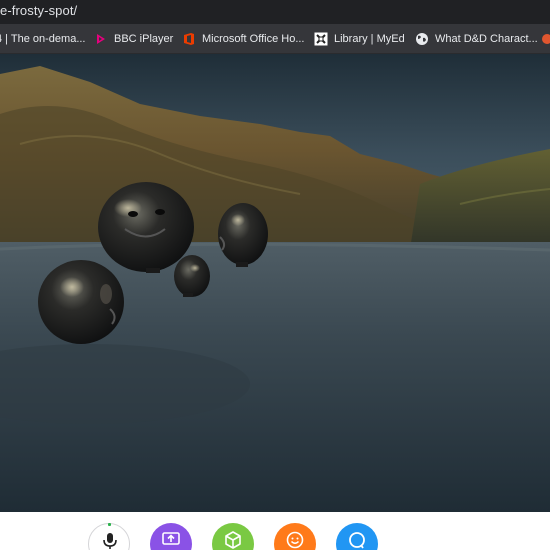  What do you see at coordinates (109, 524) in the screenshot?
I see `mic-level-indicator` at bounding box center [109, 524].